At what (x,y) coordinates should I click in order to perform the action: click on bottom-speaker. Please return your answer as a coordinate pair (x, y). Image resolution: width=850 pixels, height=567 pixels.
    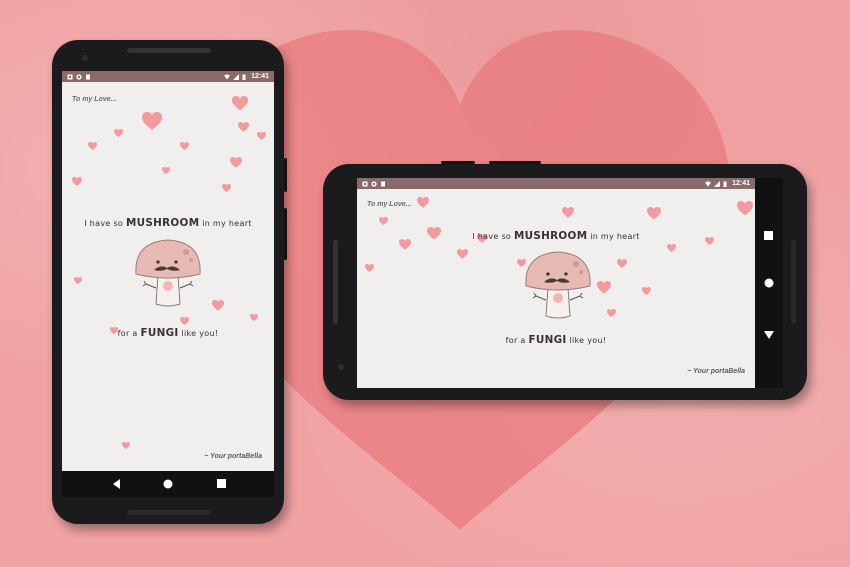
    Looking at the image, I should click on (169, 512).